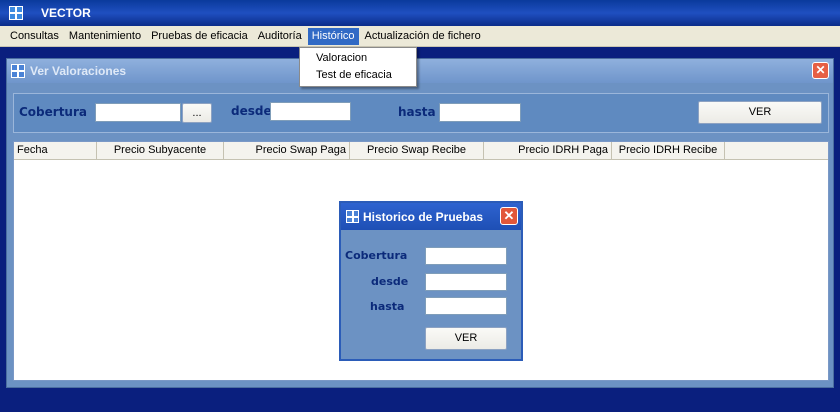 This screenshot has height=412, width=840. I want to click on dialog-cobertura-label: Cobertura, so click(376, 255).